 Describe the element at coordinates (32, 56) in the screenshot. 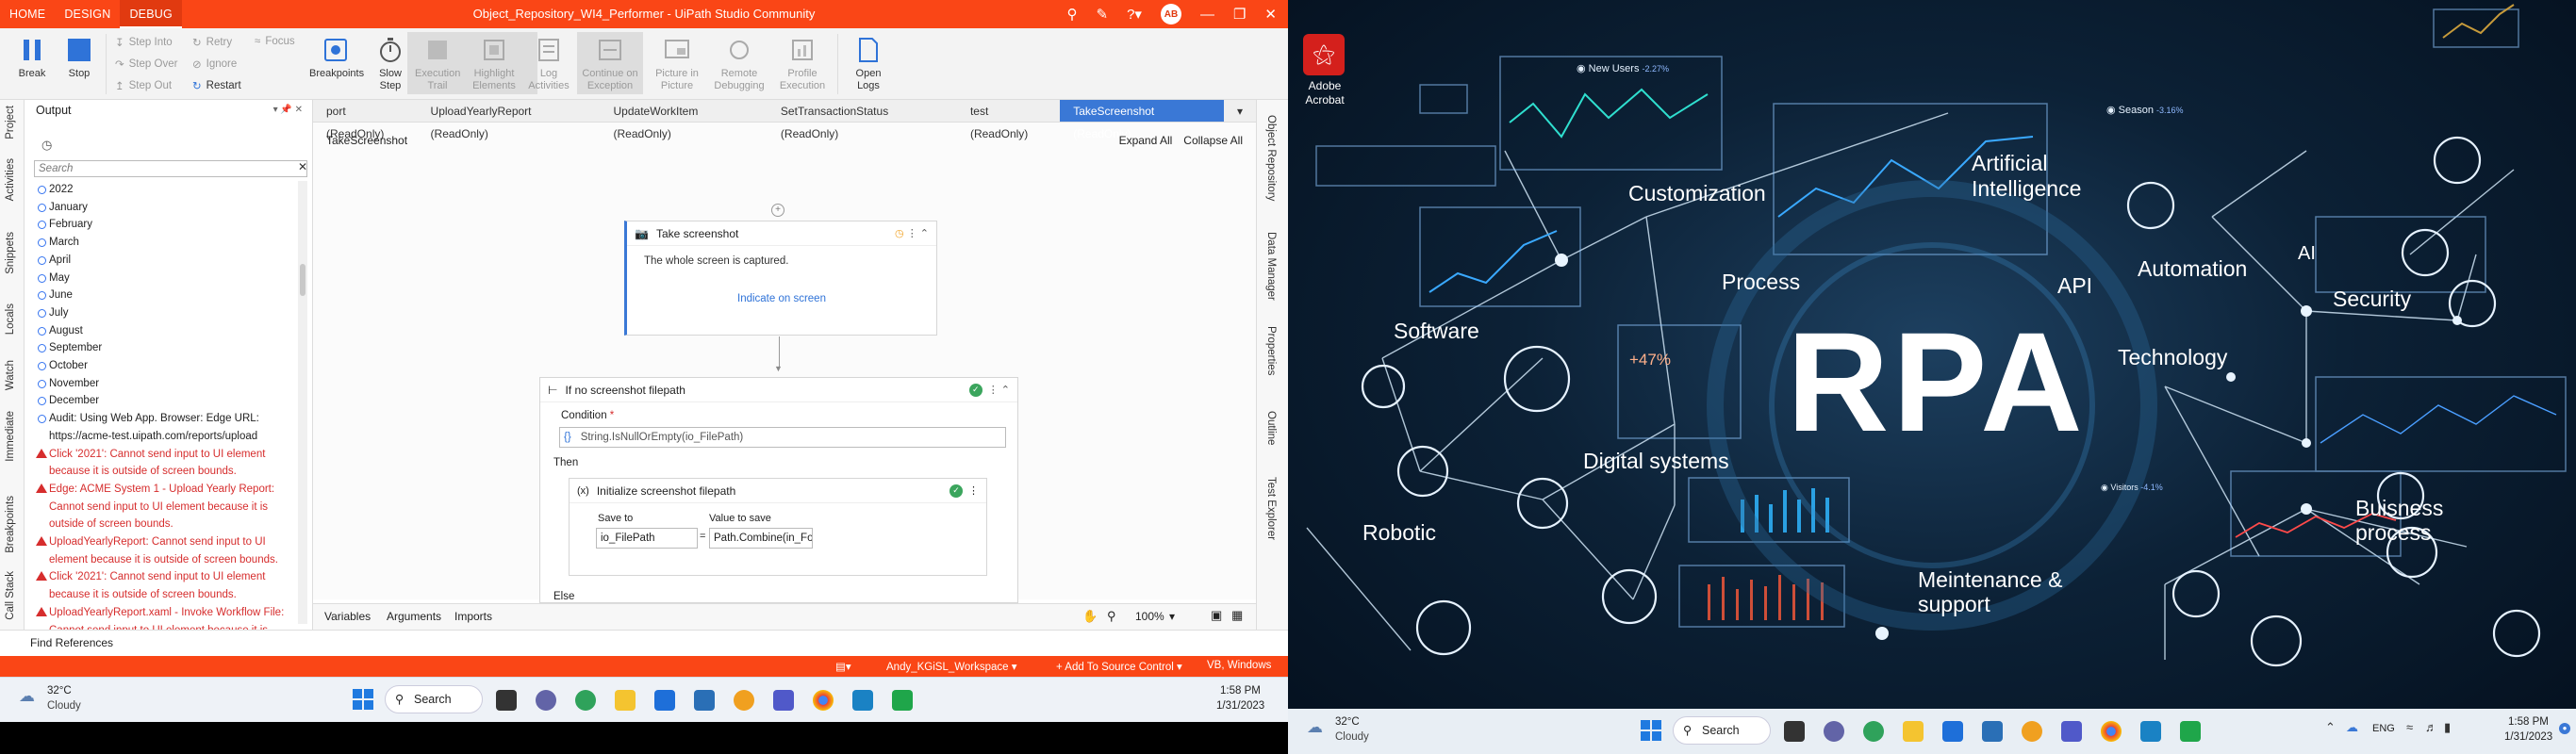

I see `break-button: Break` at that location.